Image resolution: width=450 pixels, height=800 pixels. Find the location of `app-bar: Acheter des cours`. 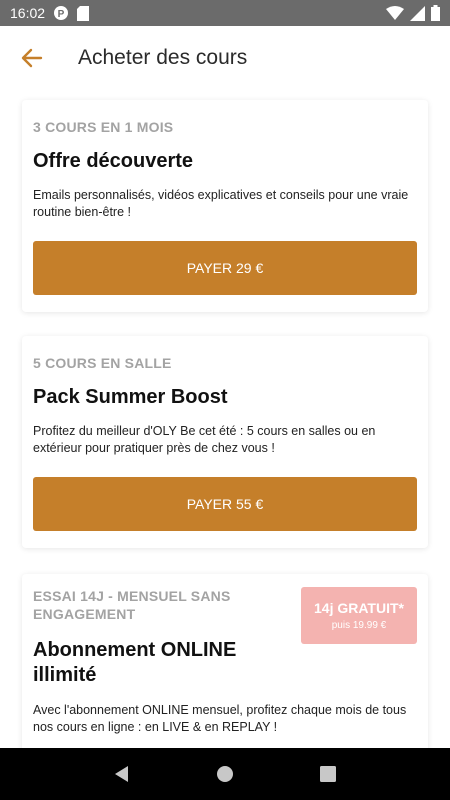

app-bar: Acheter des cours is located at coordinates (225, 58).